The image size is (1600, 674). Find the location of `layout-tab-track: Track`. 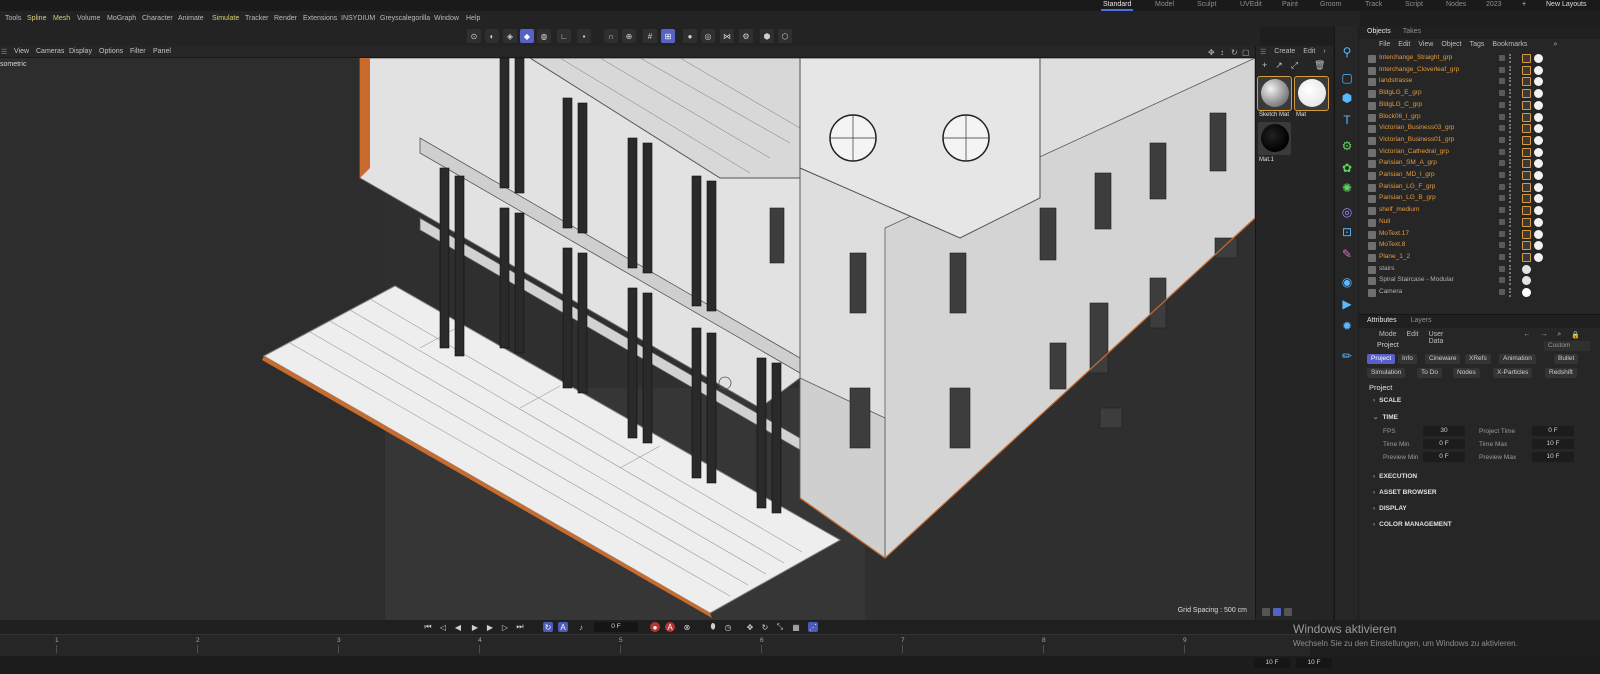

layout-tab-track: Track is located at coordinates (1373, 4).